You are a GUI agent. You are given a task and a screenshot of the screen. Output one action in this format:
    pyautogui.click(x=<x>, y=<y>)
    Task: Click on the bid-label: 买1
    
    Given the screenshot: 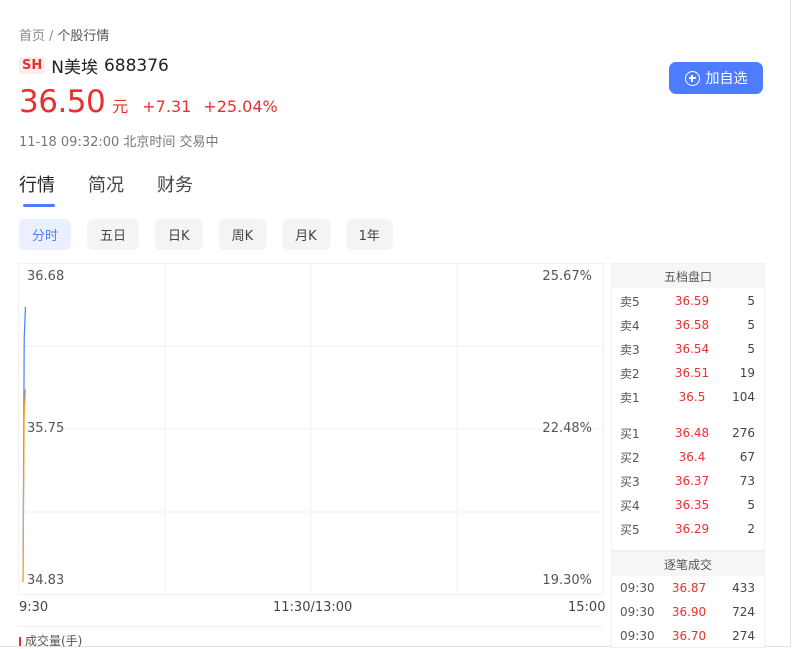 What is the action you would take?
    pyautogui.click(x=630, y=433)
    